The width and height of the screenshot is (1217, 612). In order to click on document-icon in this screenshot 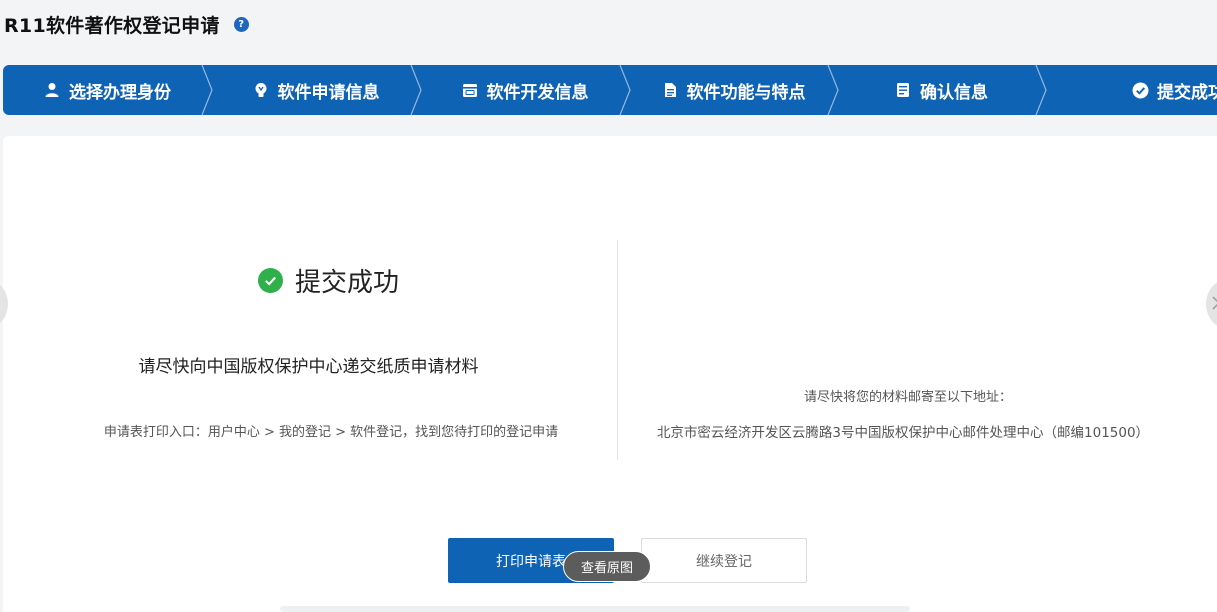, I will do `click(670, 90)`.